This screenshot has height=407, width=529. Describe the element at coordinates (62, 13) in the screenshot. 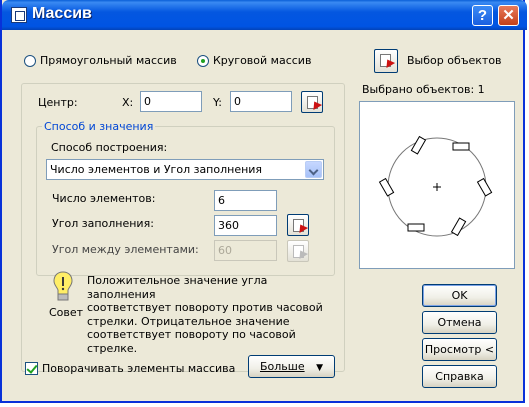

I see `dialog-title: Массив` at that location.